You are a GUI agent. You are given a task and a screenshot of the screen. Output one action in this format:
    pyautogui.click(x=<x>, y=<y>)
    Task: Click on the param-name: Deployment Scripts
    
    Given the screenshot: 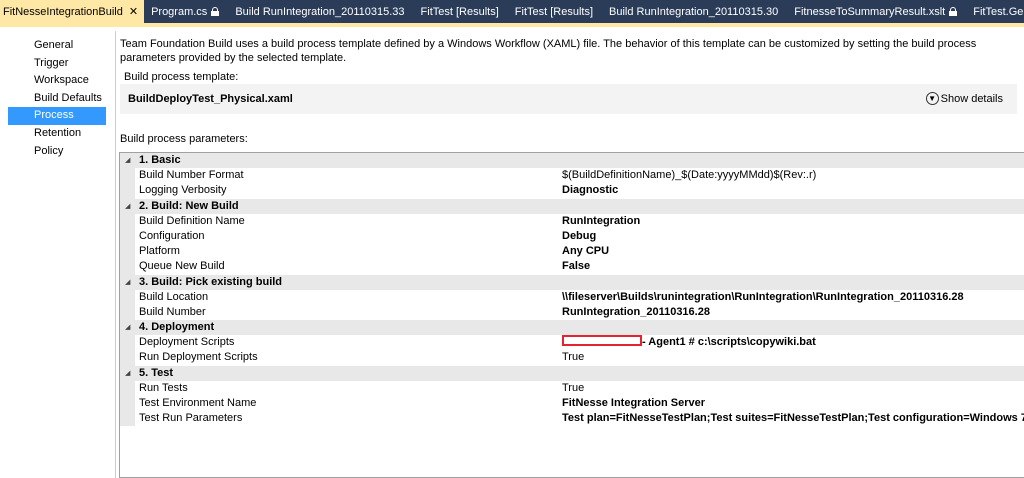 What is the action you would take?
    pyautogui.click(x=187, y=342)
    